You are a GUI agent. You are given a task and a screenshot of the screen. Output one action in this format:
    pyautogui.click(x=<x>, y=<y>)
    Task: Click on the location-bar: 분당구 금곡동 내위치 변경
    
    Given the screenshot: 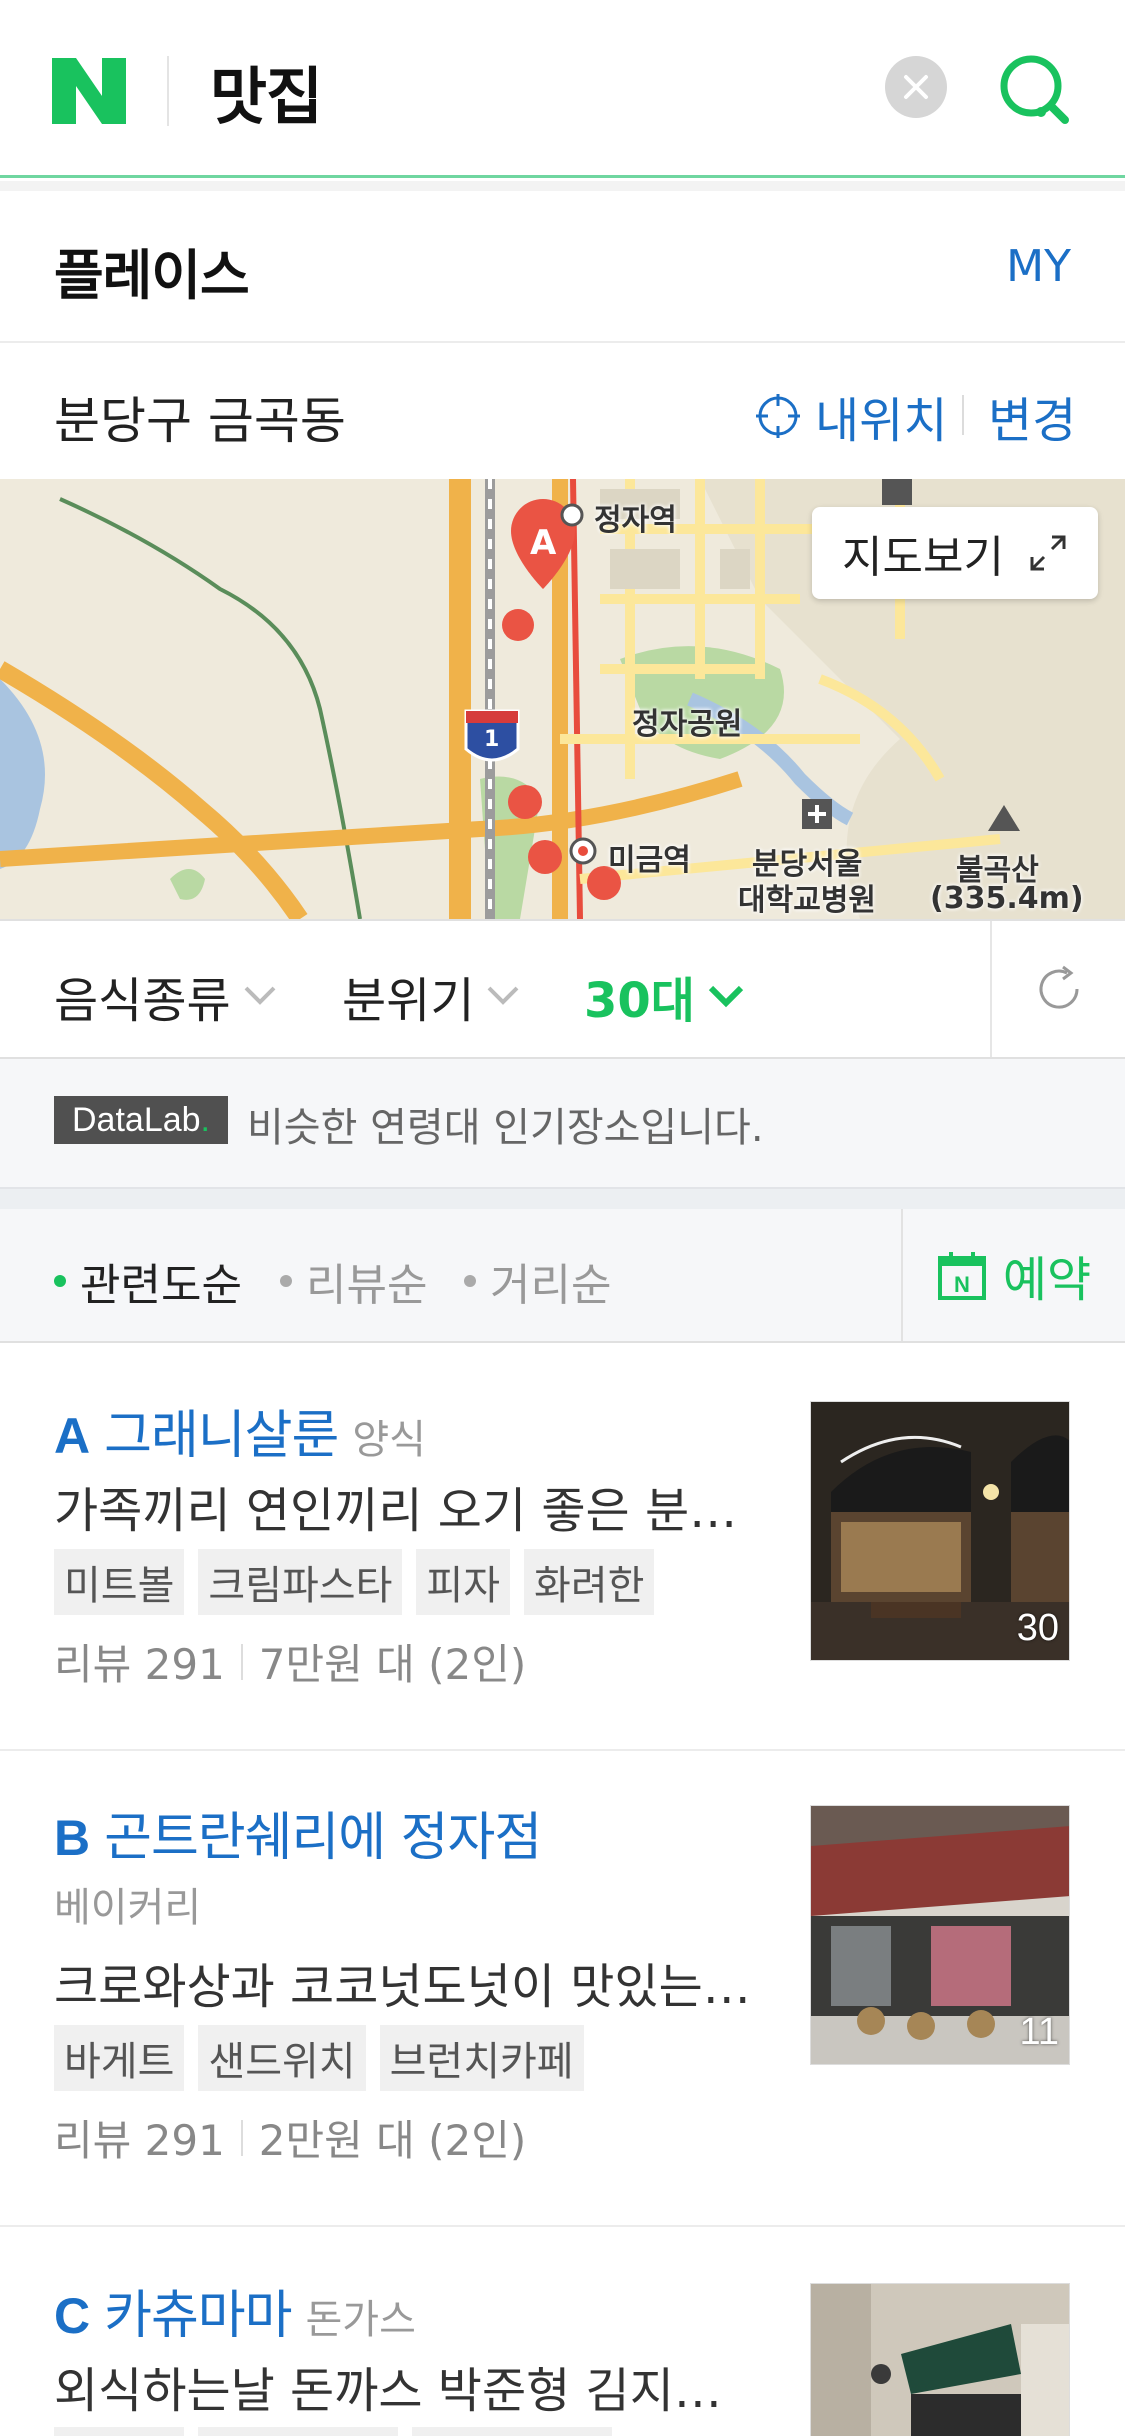 What is the action you would take?
    pyautogui.click(x=562, y=412)
    